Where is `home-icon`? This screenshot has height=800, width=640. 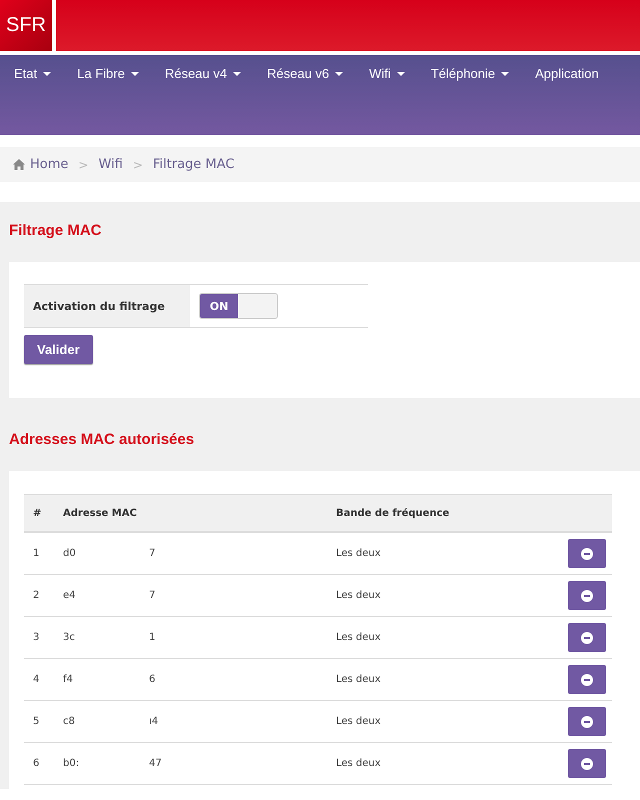 home-icon is located at coordinates (19, 164).